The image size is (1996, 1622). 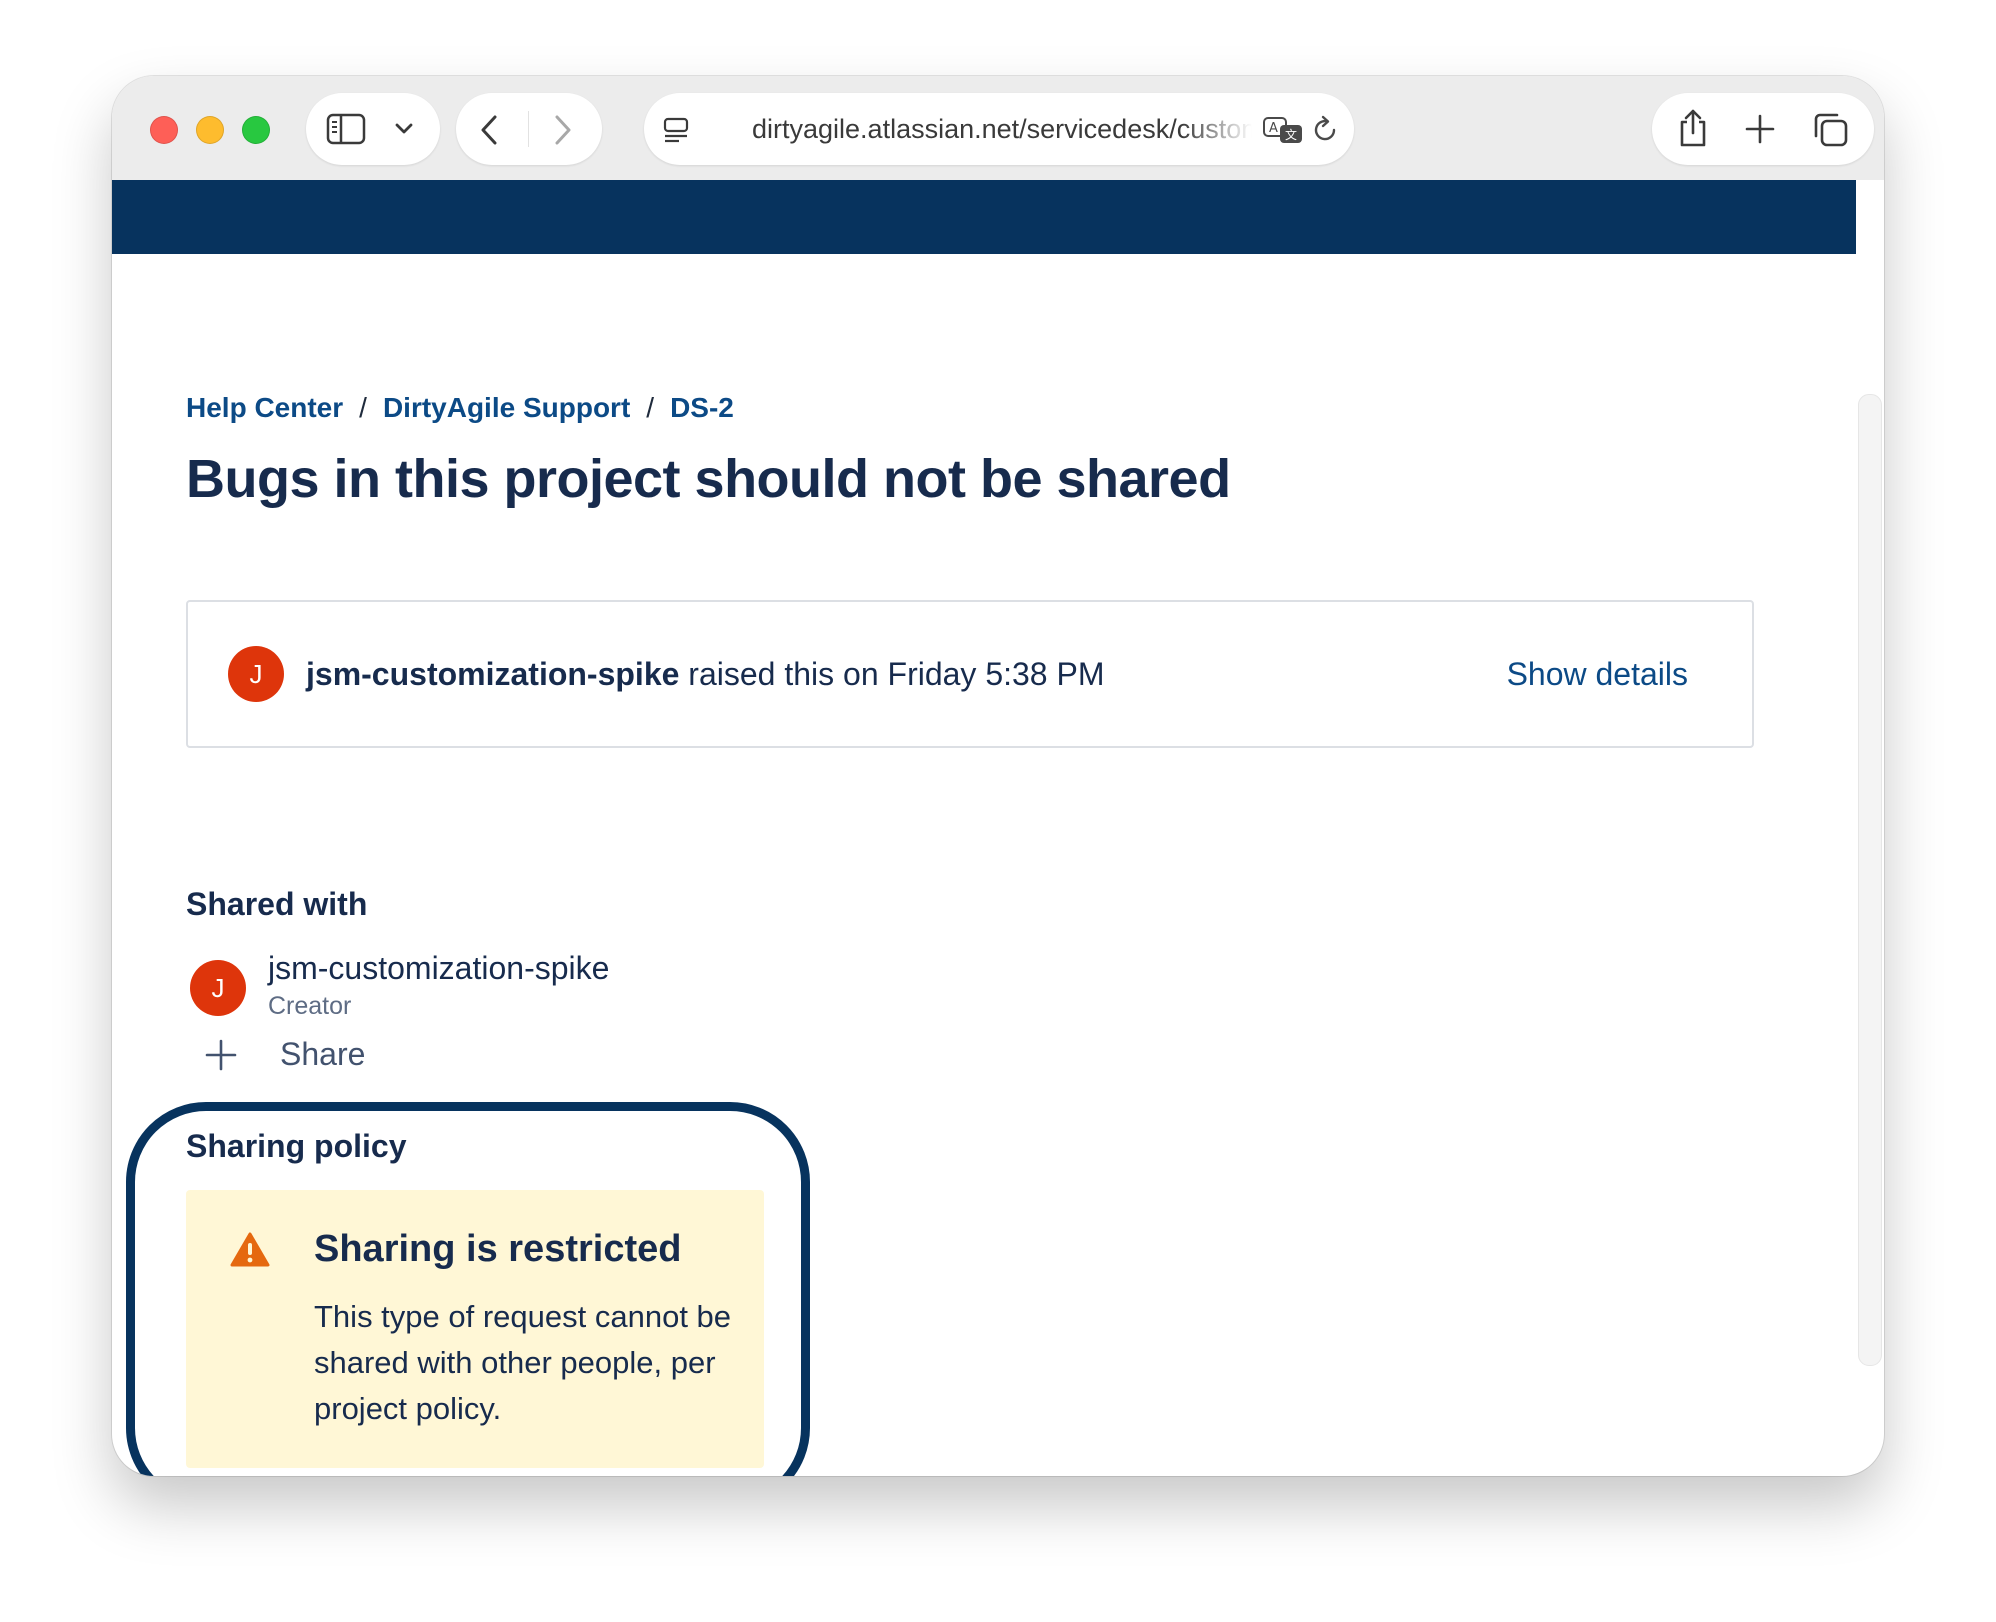 I want to click on show-details-button: Show details, so click(x=1597, y=674).